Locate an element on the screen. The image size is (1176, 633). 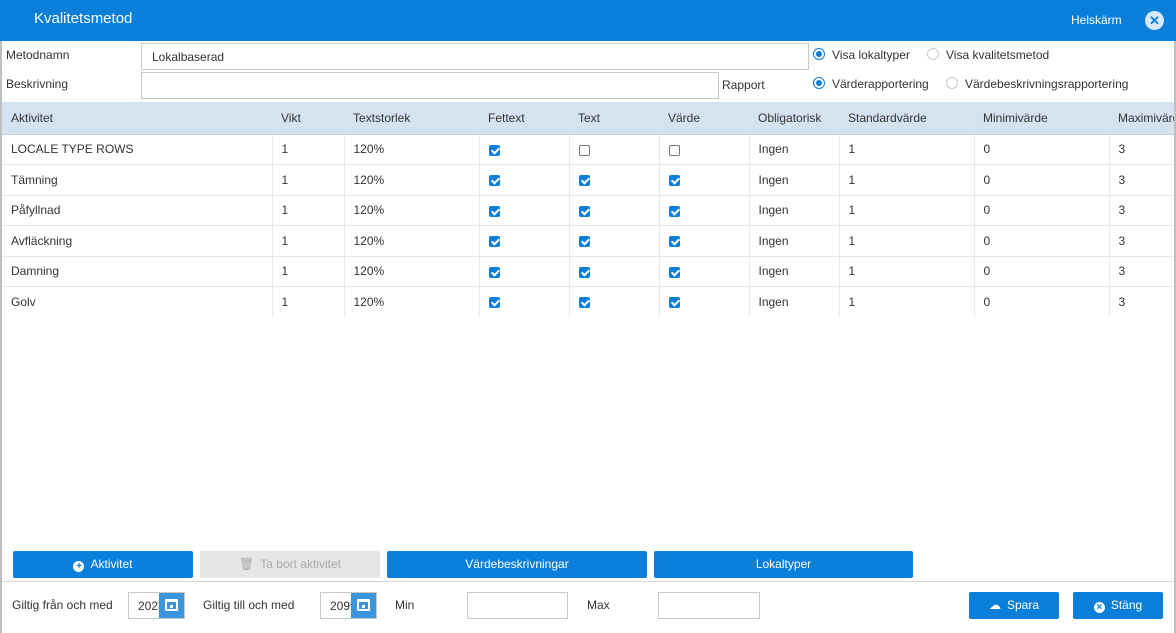
max-input is located at coordinates (709, 605).